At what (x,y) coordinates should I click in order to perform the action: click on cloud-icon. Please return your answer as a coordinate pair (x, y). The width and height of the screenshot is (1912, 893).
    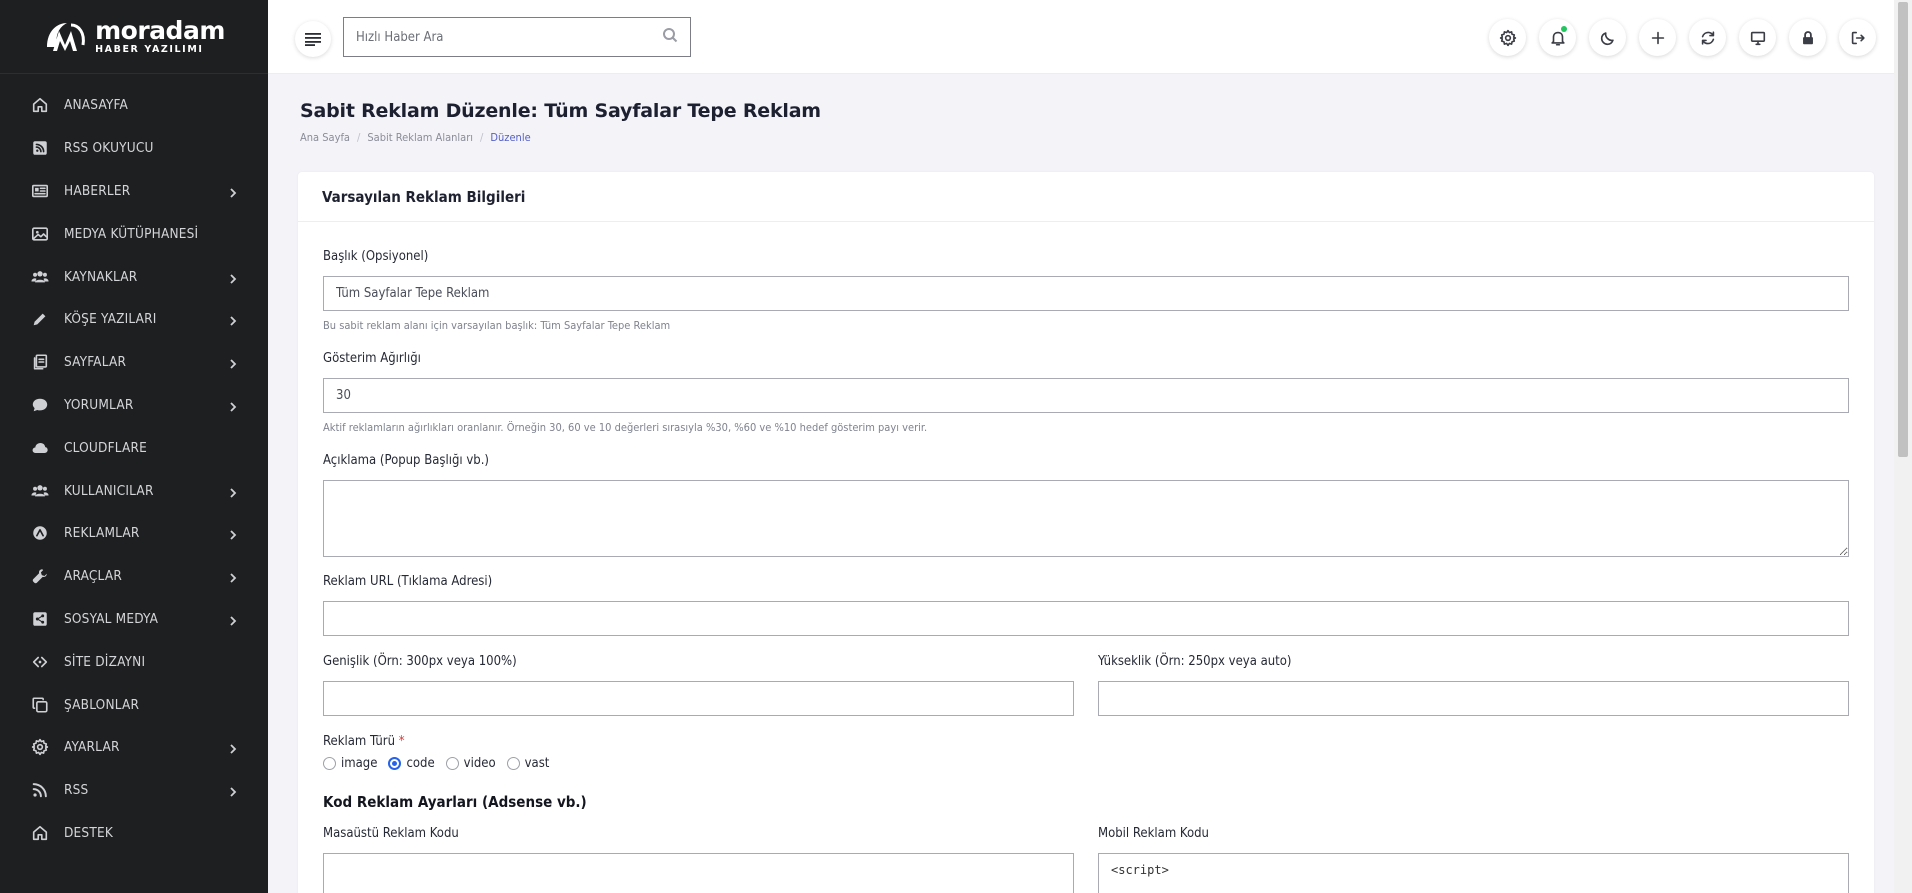
    Looking at the image, I should click on (40, 448).